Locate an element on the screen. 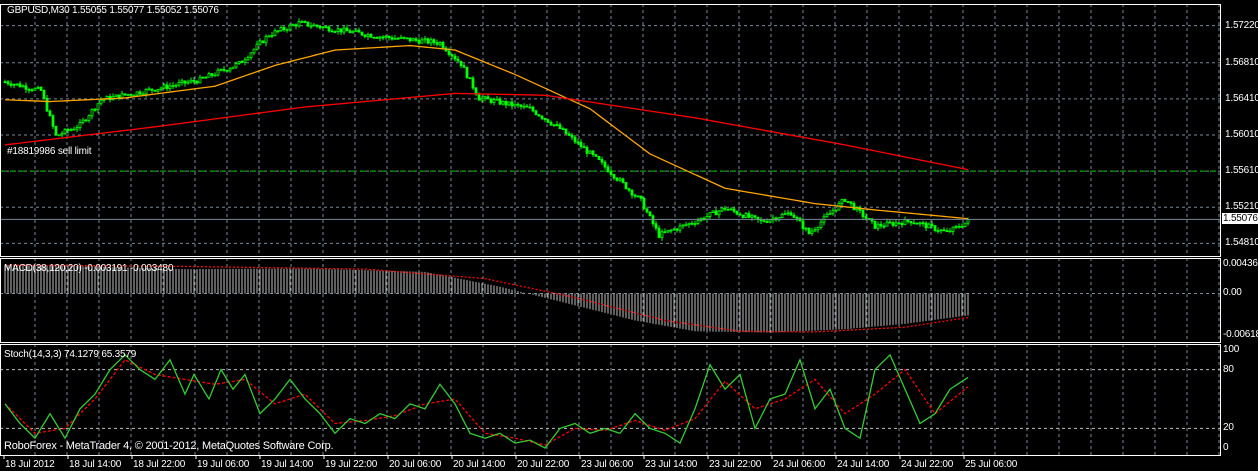 The image size is (1258, 471). price-tick: 1.57220 is located at coordinates (1241, 25).